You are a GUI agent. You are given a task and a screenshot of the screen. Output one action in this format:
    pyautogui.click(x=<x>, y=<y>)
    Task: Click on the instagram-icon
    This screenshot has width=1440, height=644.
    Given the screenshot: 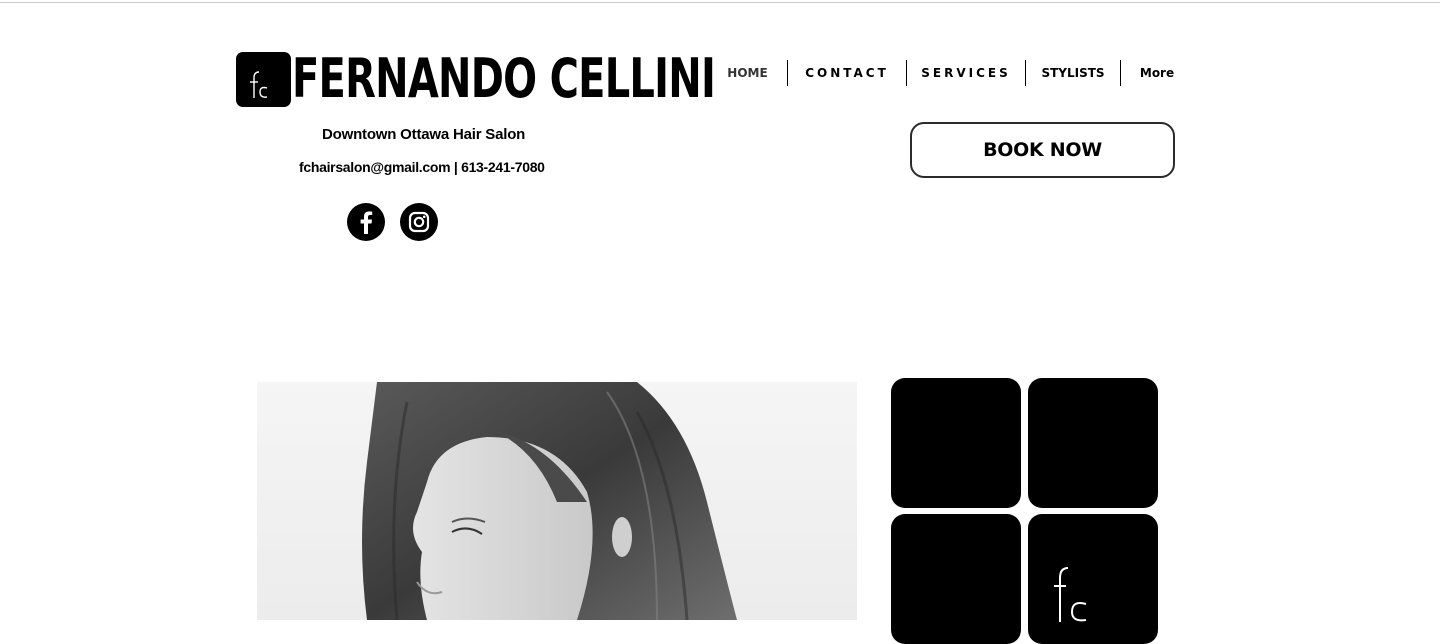 What is the action you would take?
    pyautogui.click(x=419, y=222)
    